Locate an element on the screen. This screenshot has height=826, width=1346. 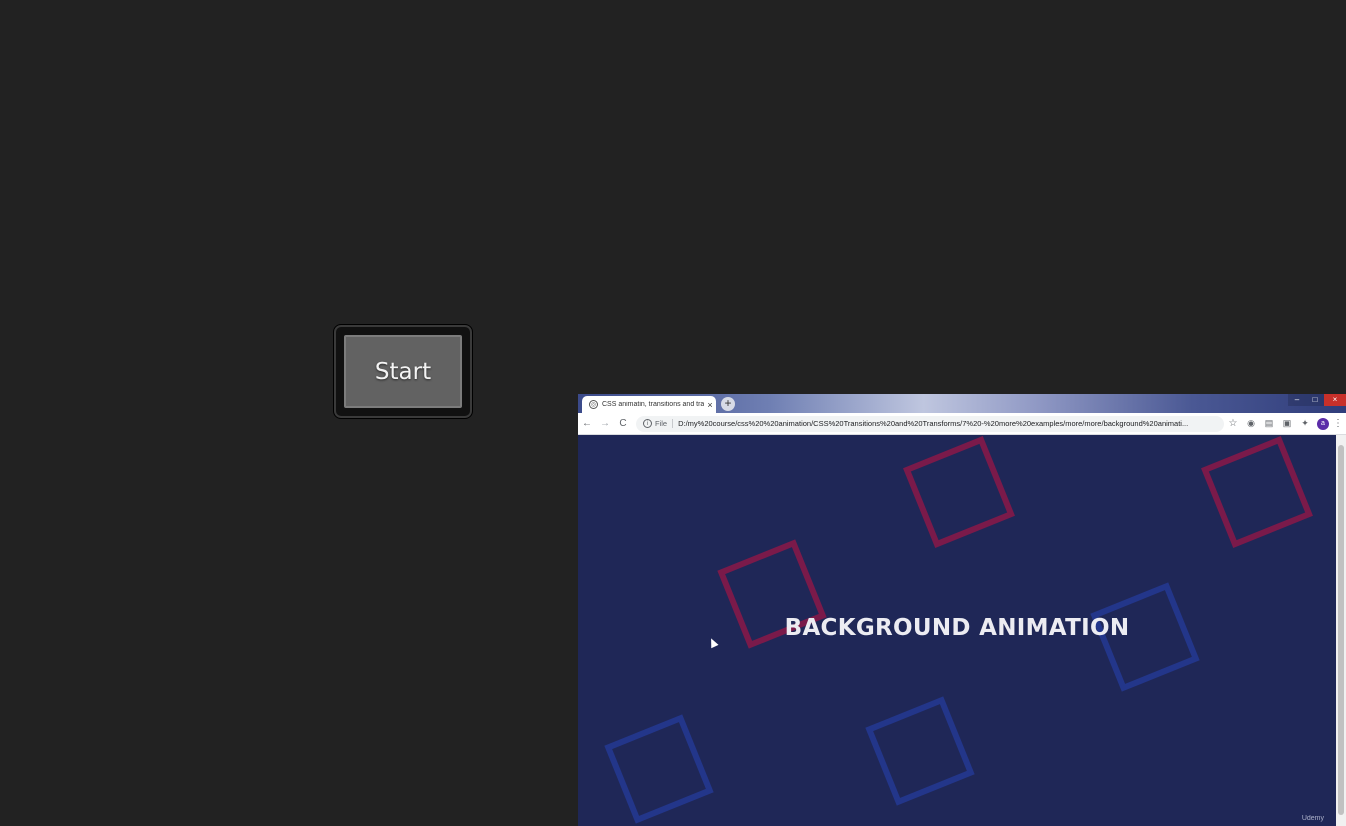
scrollbar-thumb is located at coordinates (1341, 630).